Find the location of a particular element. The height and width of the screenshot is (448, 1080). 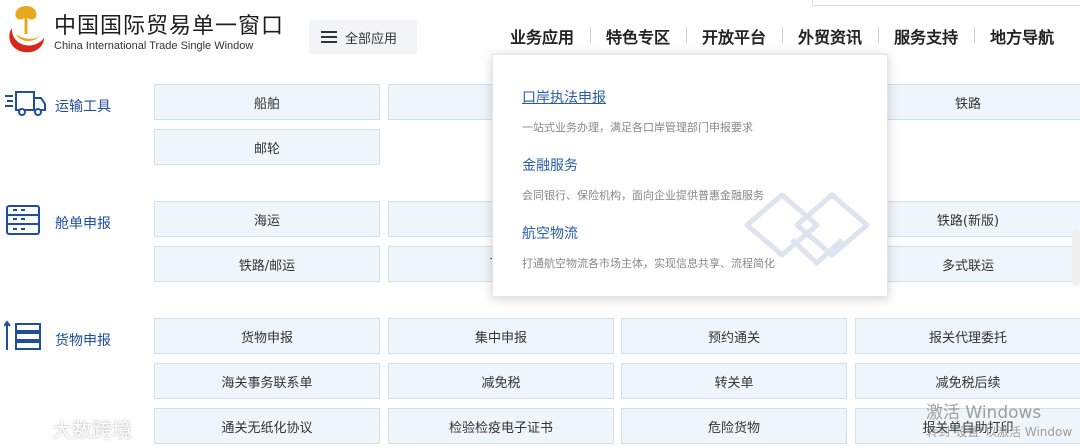

nav-item-open-platform: 开放平台 is located at coordinates (734, 36).